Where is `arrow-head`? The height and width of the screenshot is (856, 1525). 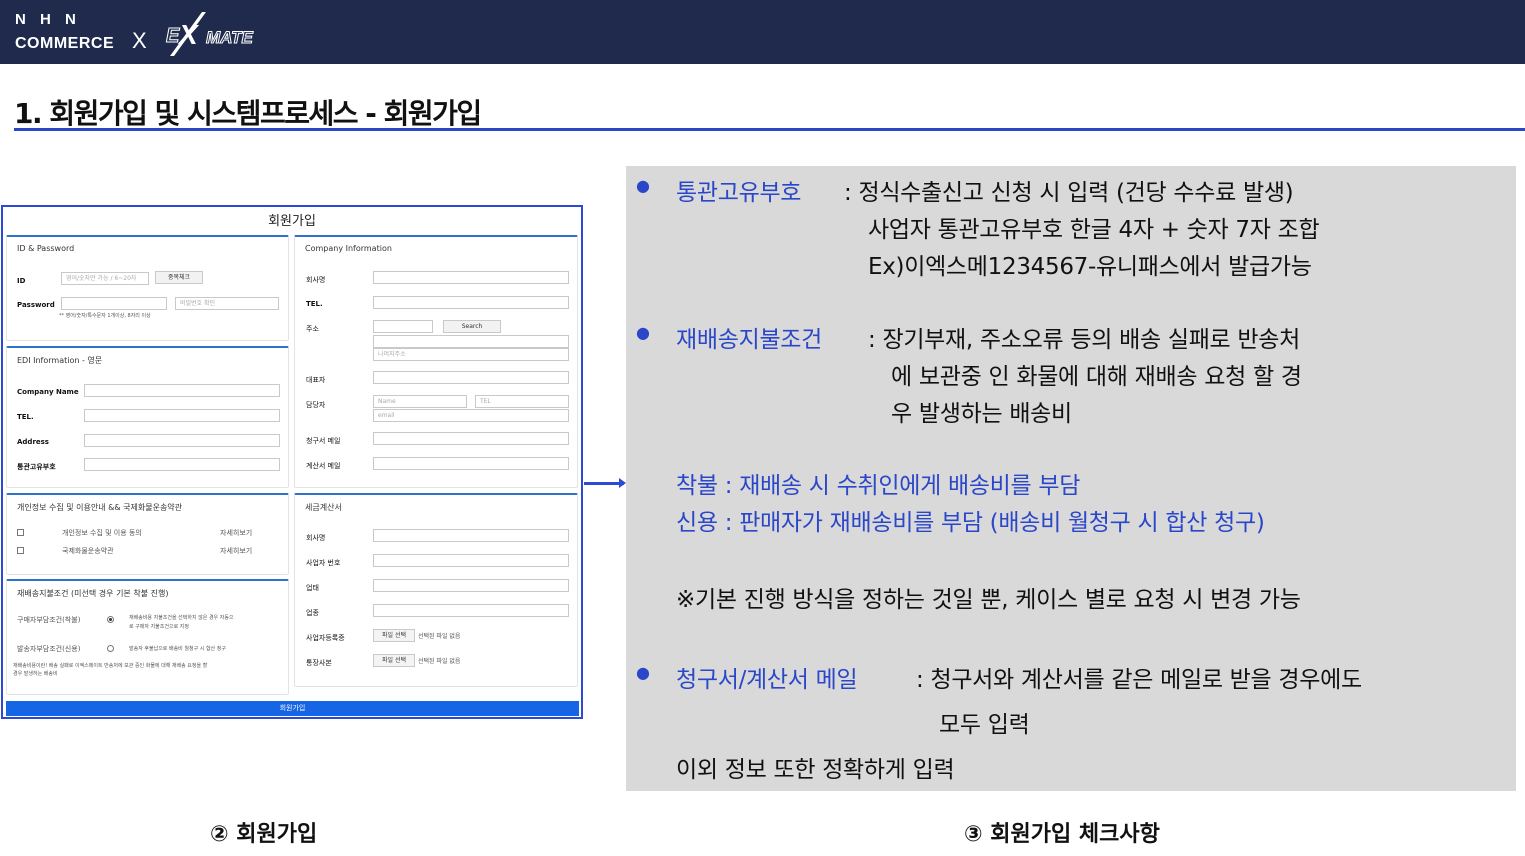
arrow-head is located at coordinates (622, 483).